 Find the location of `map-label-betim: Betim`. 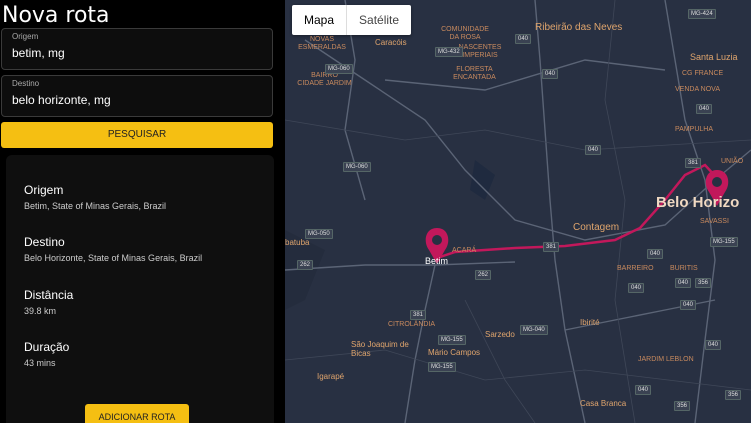

map-label-betim: Betim is located at coordinates (437, 261).